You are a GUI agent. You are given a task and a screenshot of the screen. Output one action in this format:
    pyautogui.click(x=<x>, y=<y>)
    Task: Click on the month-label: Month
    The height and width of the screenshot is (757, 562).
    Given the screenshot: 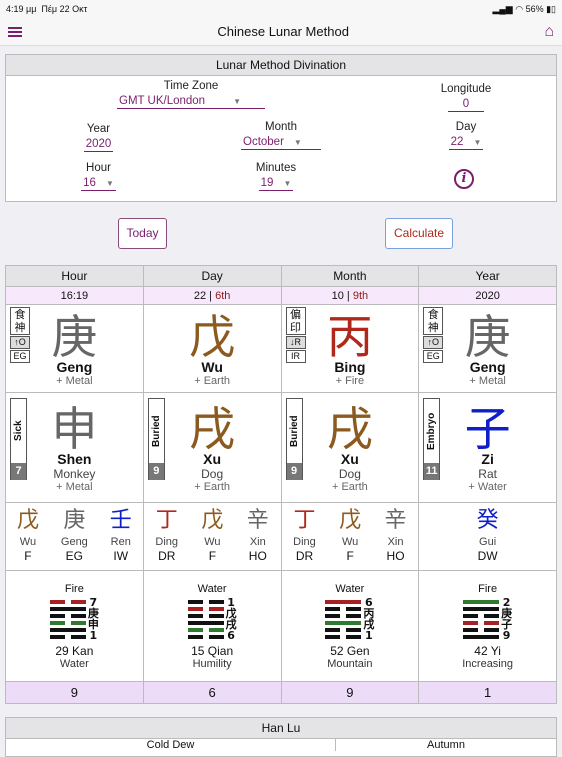 What is the action you would take?
    pyautogui.click(x=281, y=127)
    